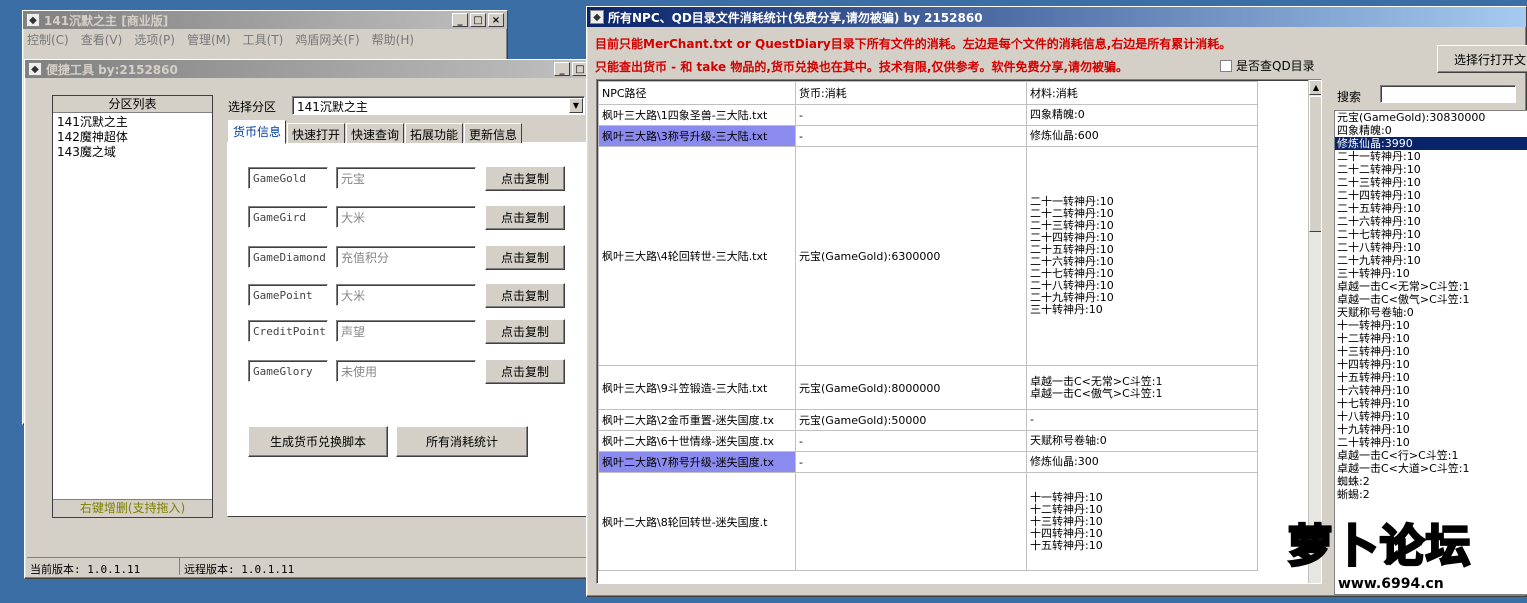 The image size is (1527, 603). I want to click on column-header: NPC路径, so click(697, 93).